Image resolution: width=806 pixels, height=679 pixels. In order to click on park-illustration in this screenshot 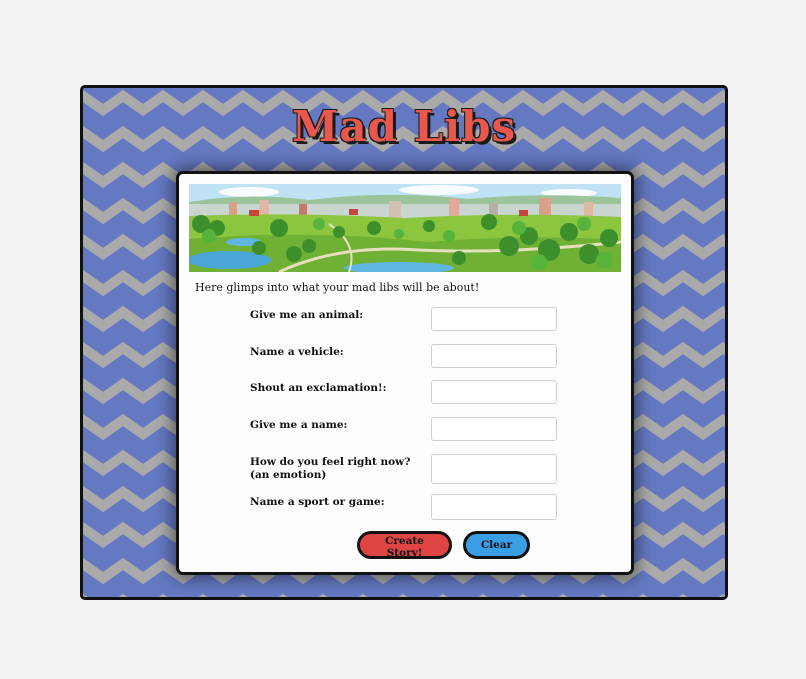, I will do `click(405, 228)`.